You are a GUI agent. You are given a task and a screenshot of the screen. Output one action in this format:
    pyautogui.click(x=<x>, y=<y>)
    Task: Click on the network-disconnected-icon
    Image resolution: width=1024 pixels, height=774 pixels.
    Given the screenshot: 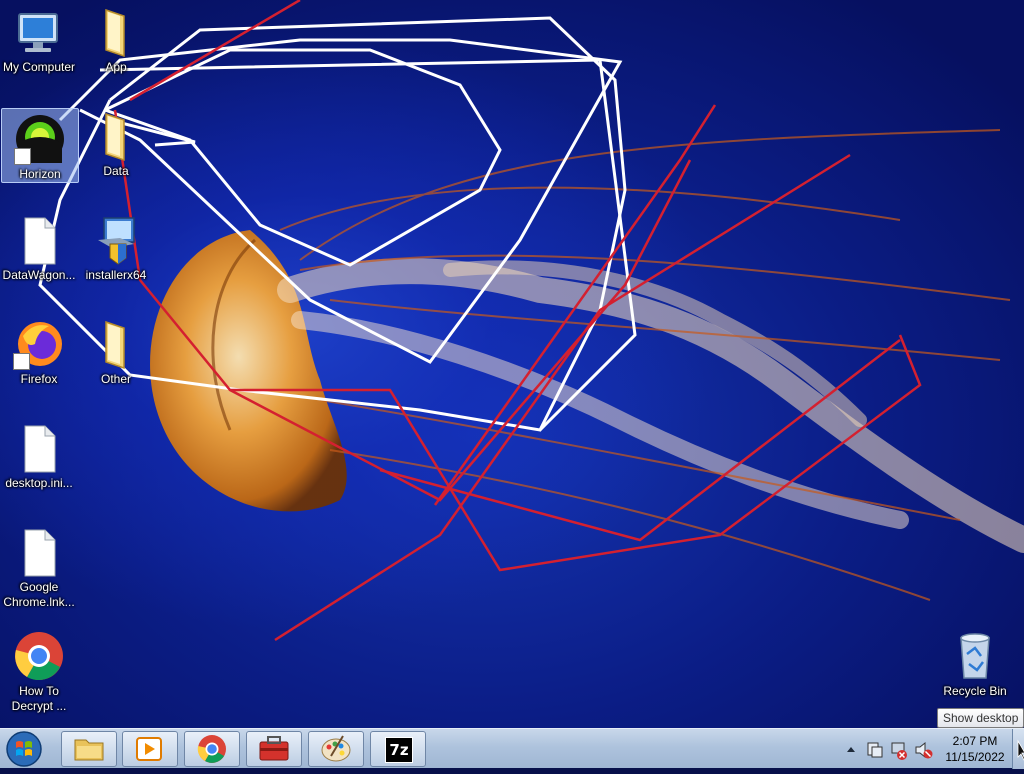 What is the action you would take?
    pyautogui.click(x=899, y=751)
    